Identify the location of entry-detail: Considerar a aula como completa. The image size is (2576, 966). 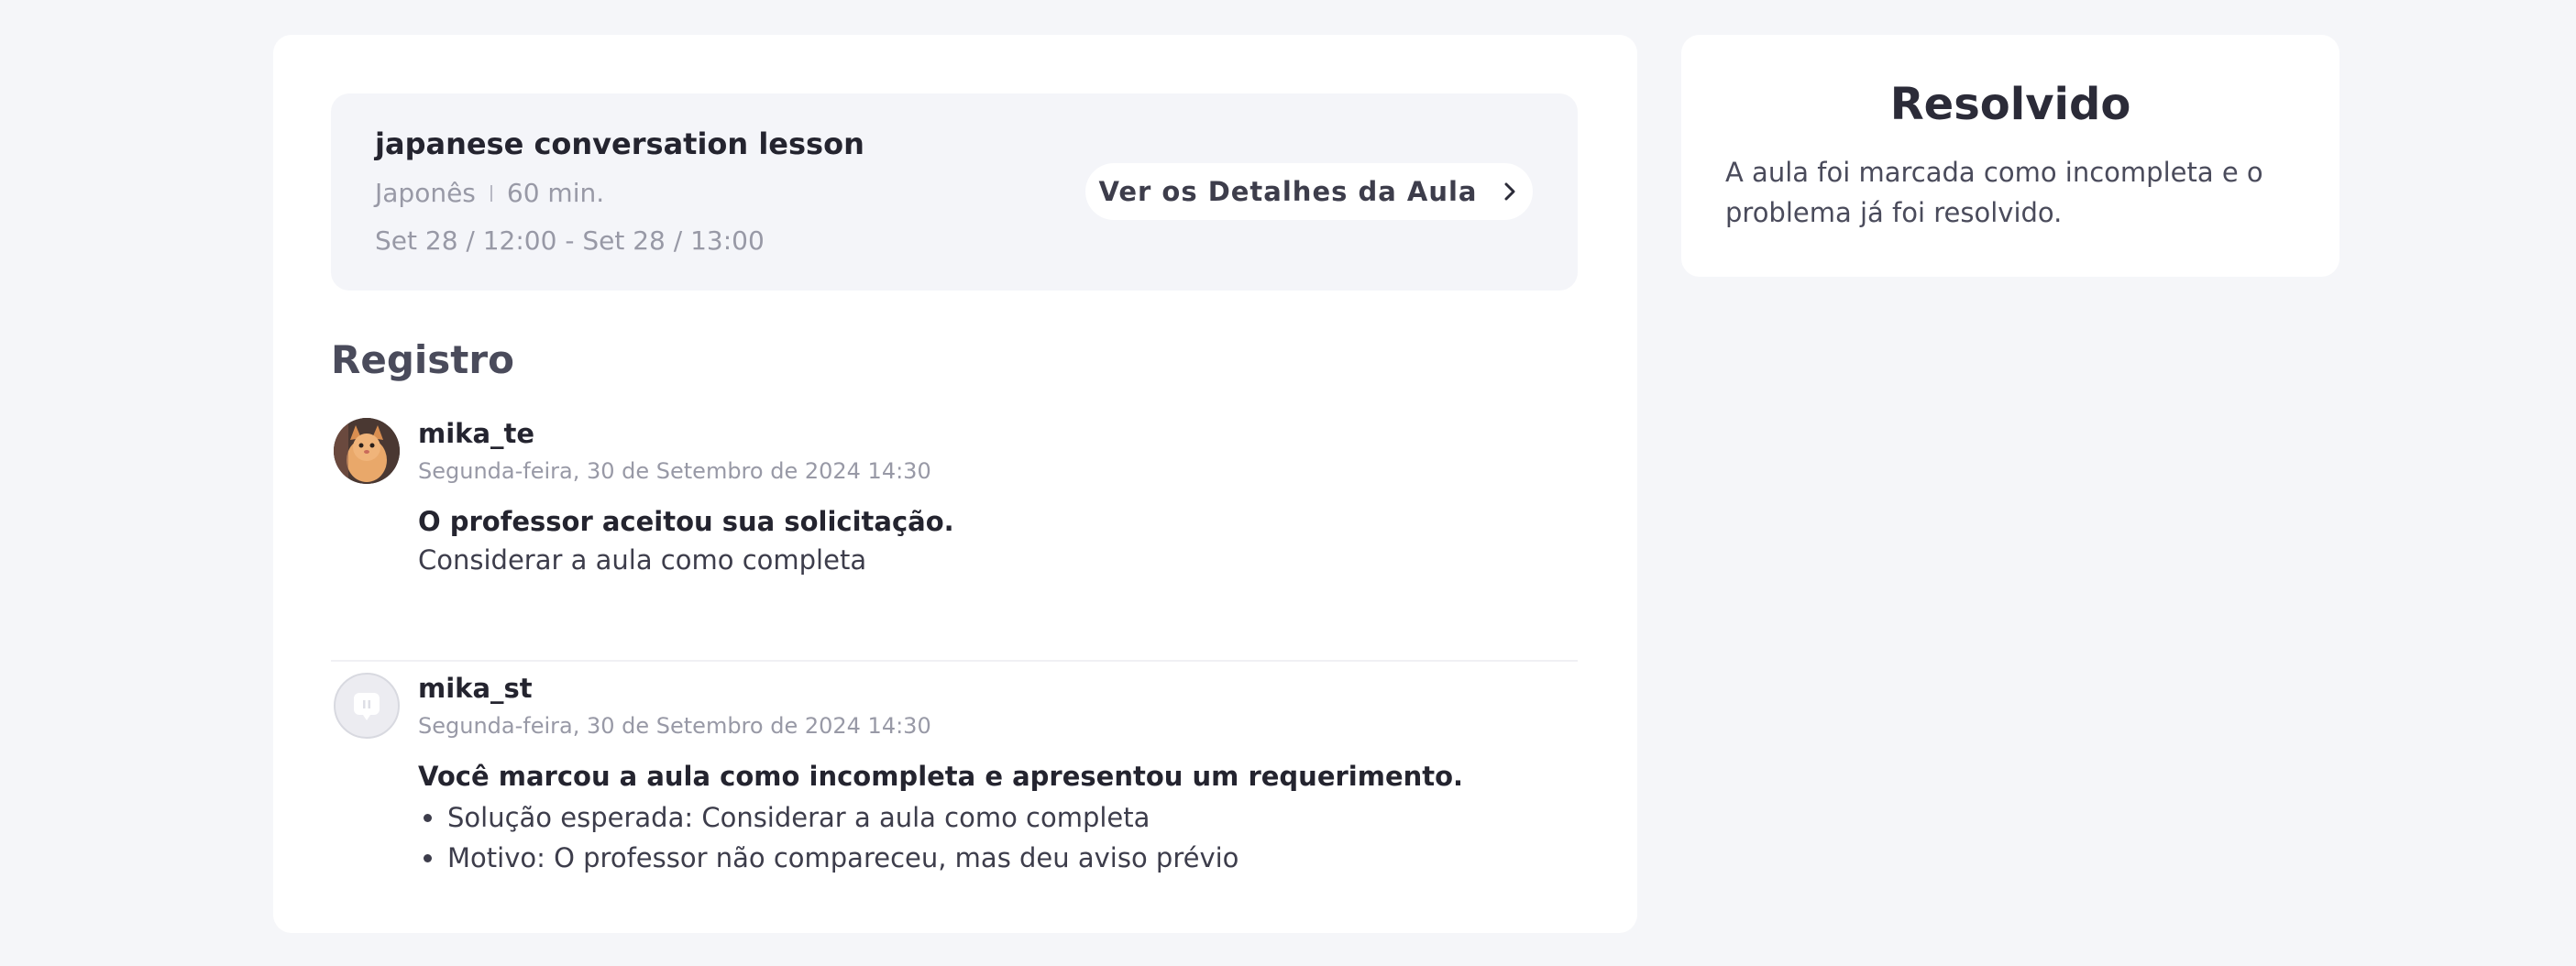
(642, 560).